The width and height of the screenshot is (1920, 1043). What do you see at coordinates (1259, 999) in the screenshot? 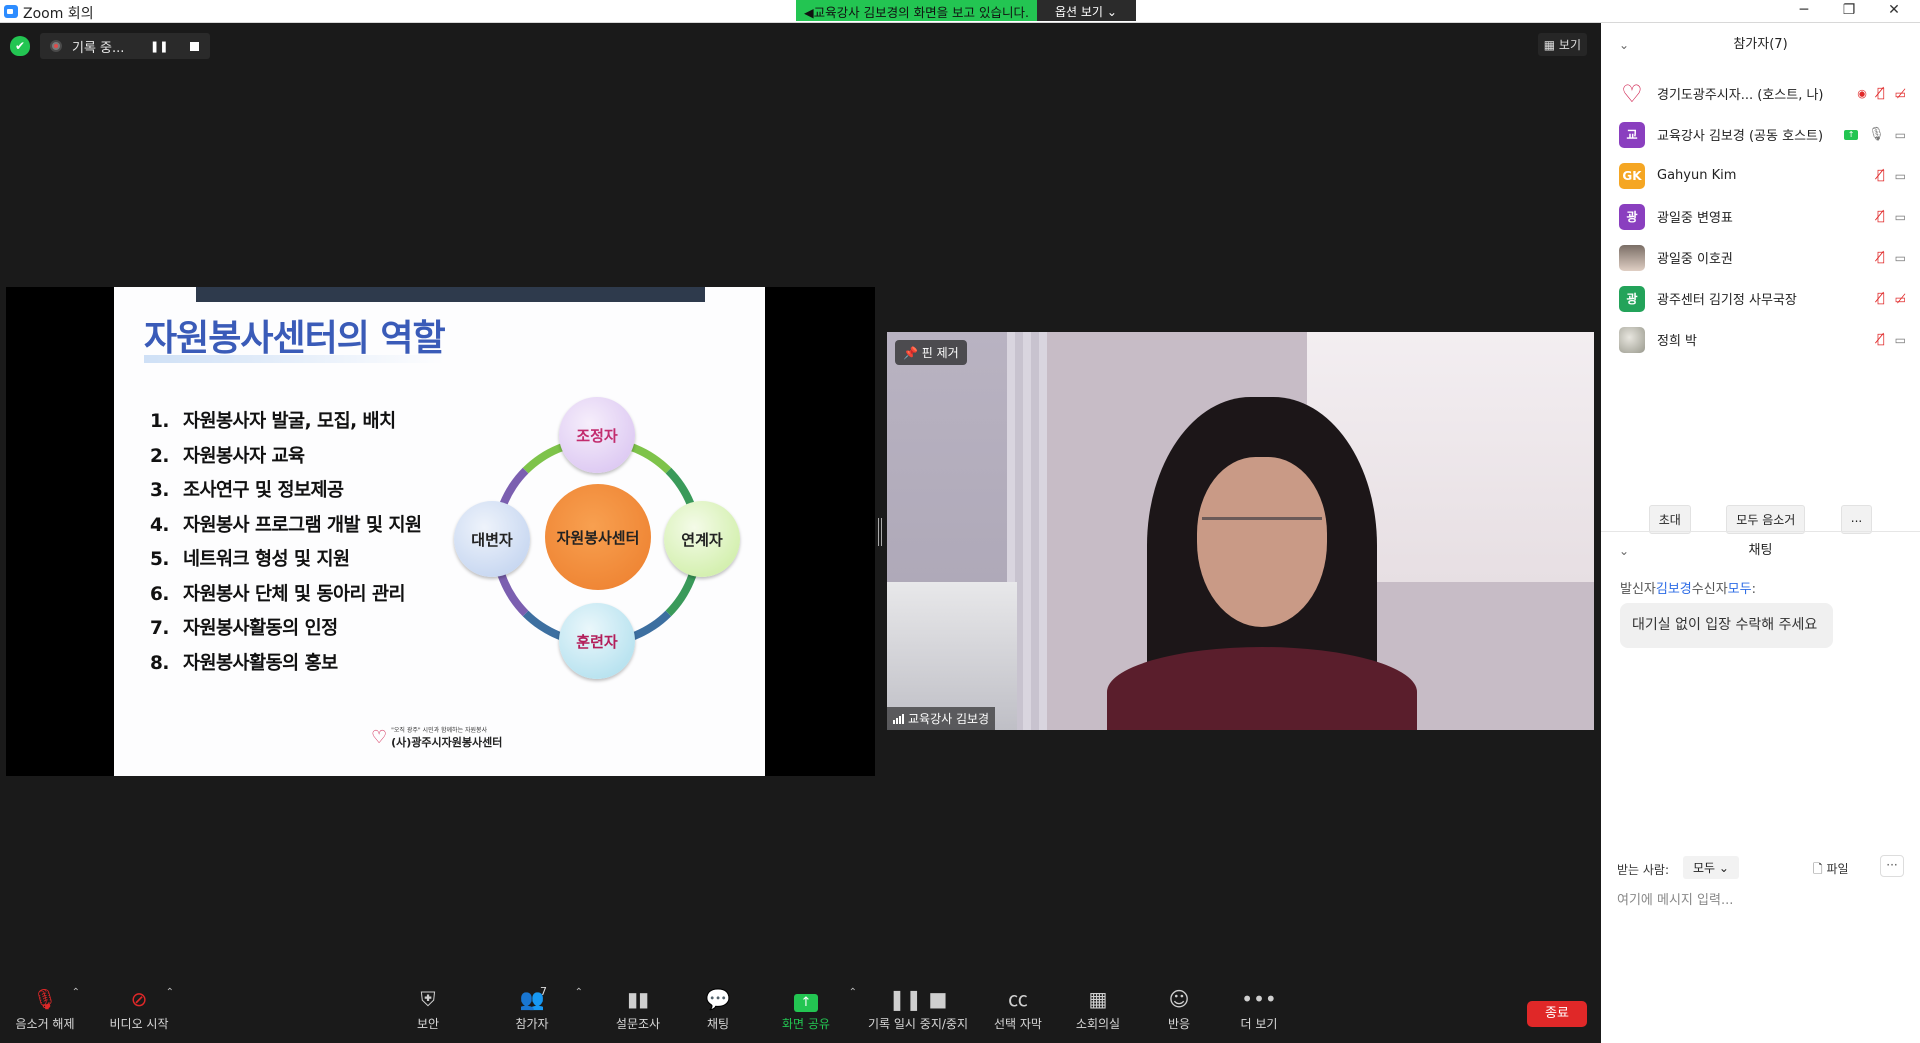
I see `more-dots-icon: •••` at bounding box center [1259, 999].